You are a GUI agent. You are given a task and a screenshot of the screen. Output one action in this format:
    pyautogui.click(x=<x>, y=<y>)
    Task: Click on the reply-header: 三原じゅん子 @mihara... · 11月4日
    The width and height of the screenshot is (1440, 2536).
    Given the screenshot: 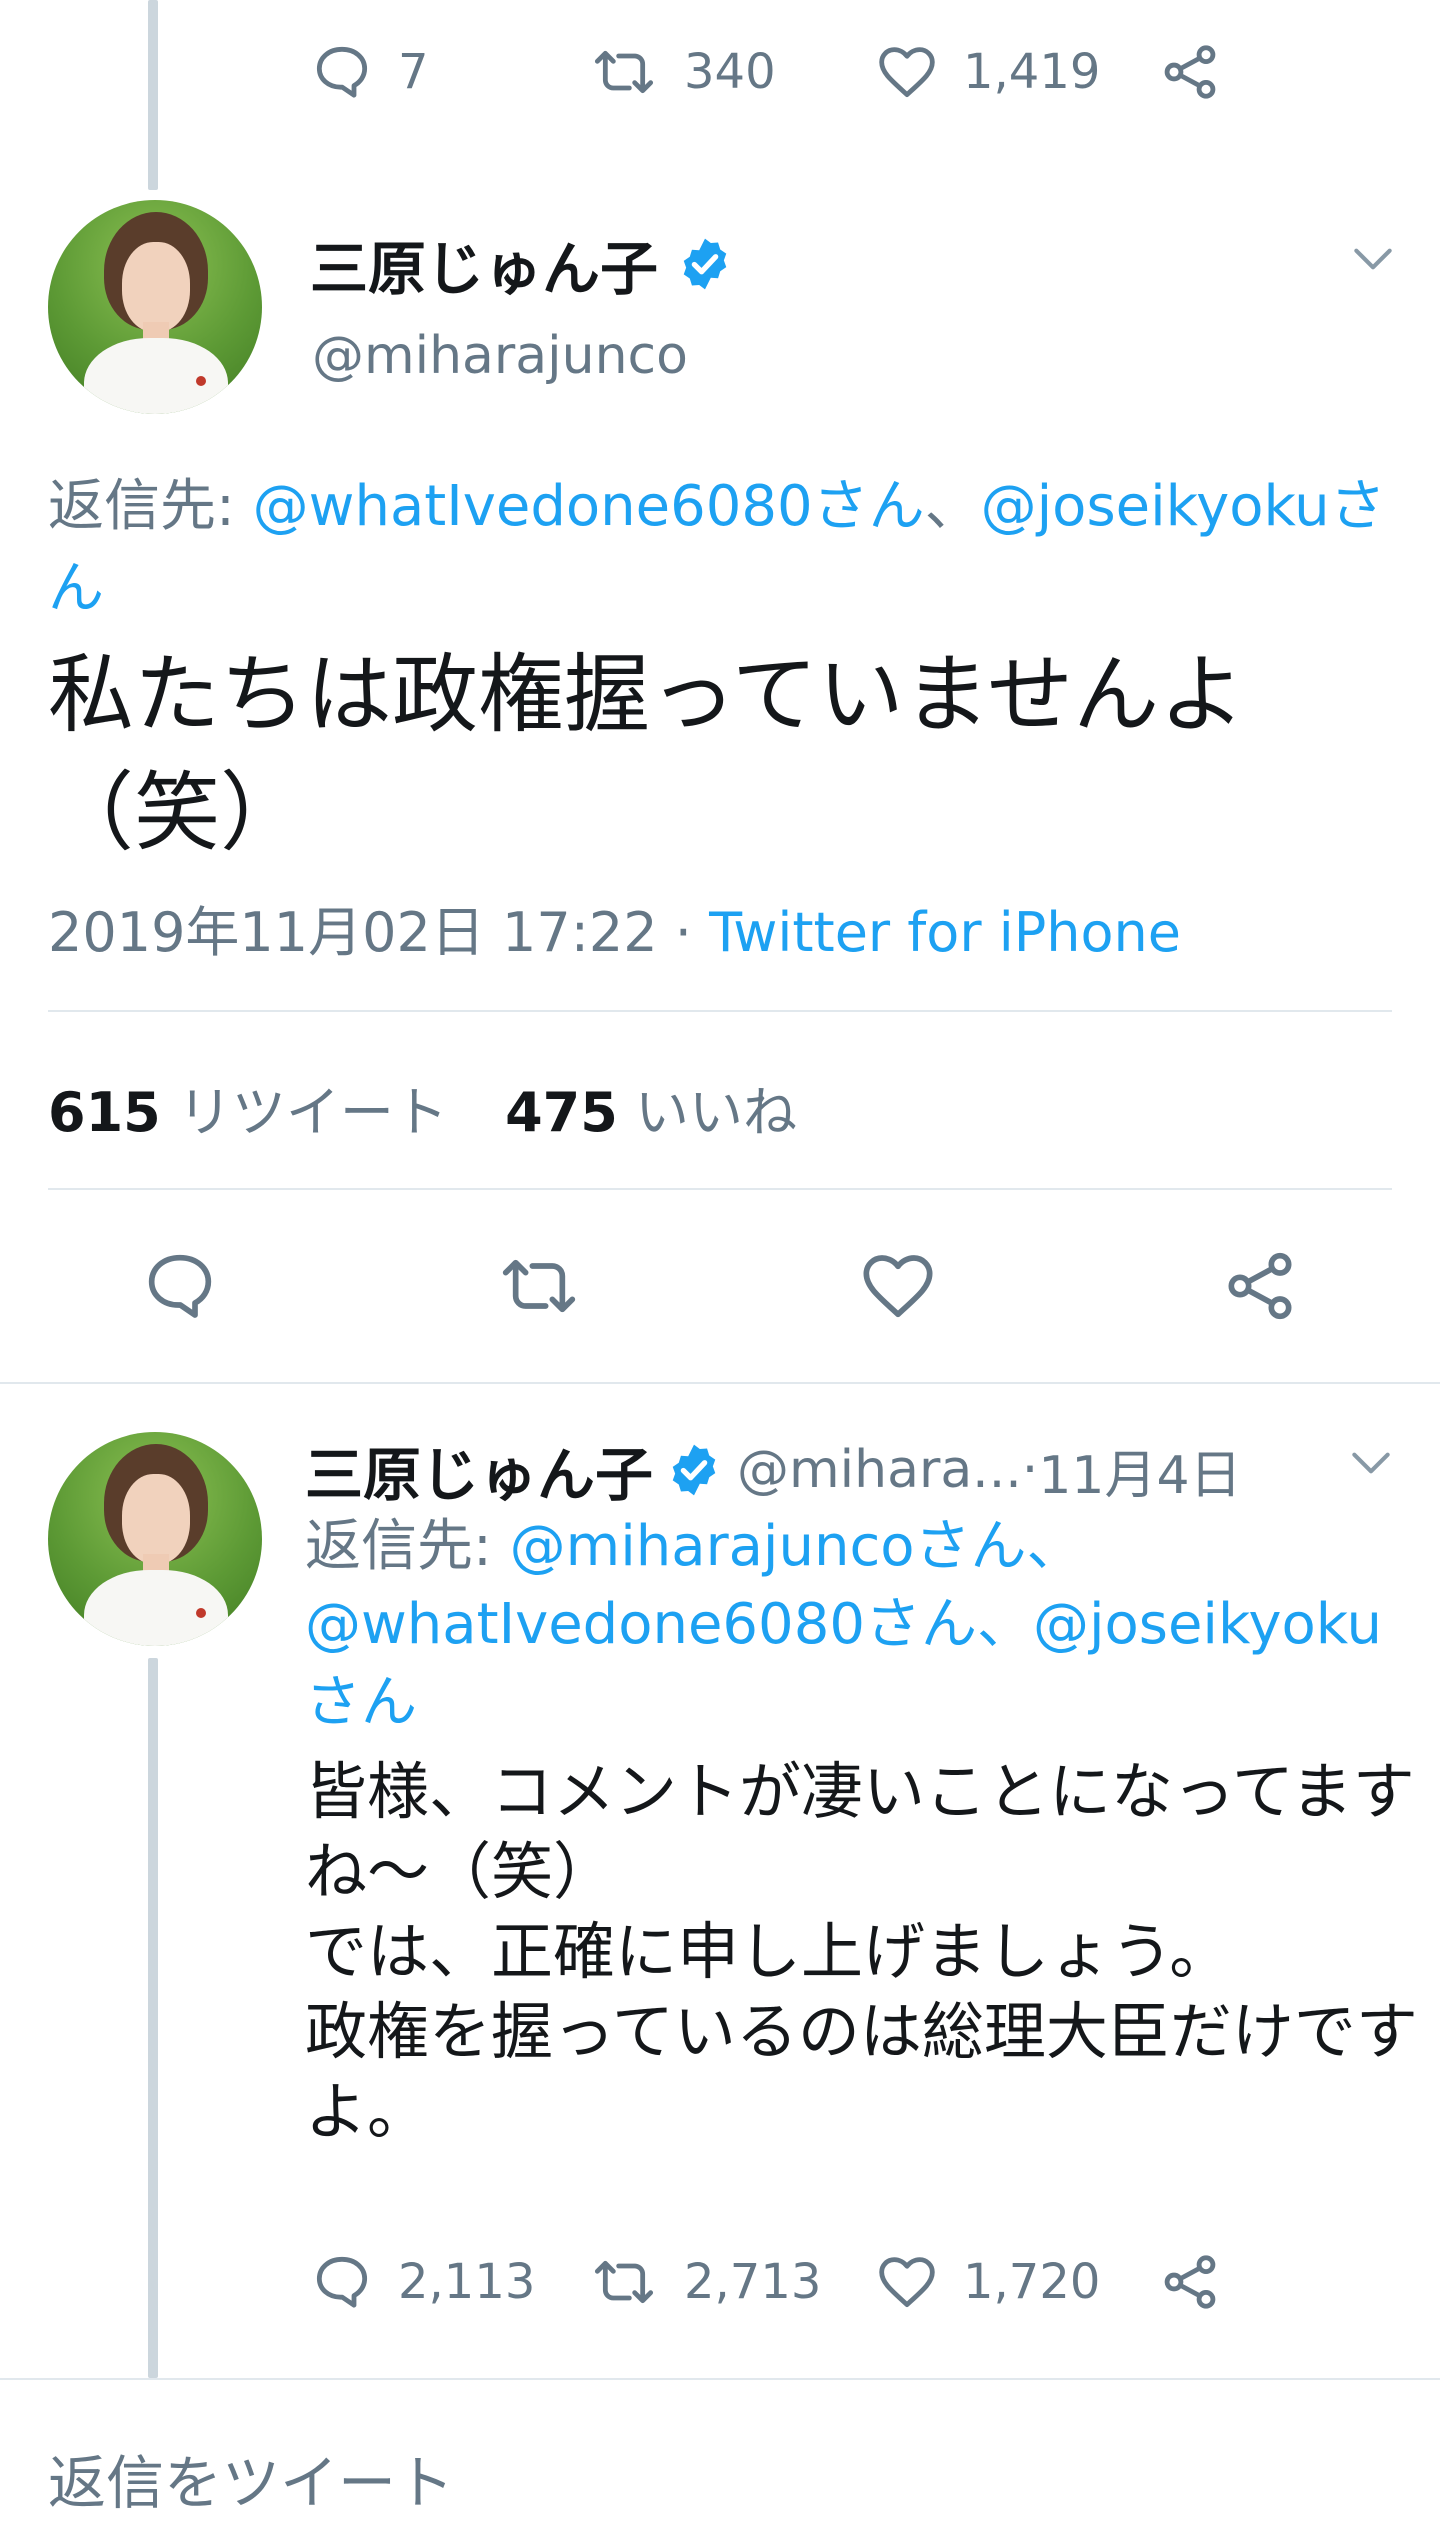 What is the action you would take?
    pyautogui.click(x=773, y=1470)
    